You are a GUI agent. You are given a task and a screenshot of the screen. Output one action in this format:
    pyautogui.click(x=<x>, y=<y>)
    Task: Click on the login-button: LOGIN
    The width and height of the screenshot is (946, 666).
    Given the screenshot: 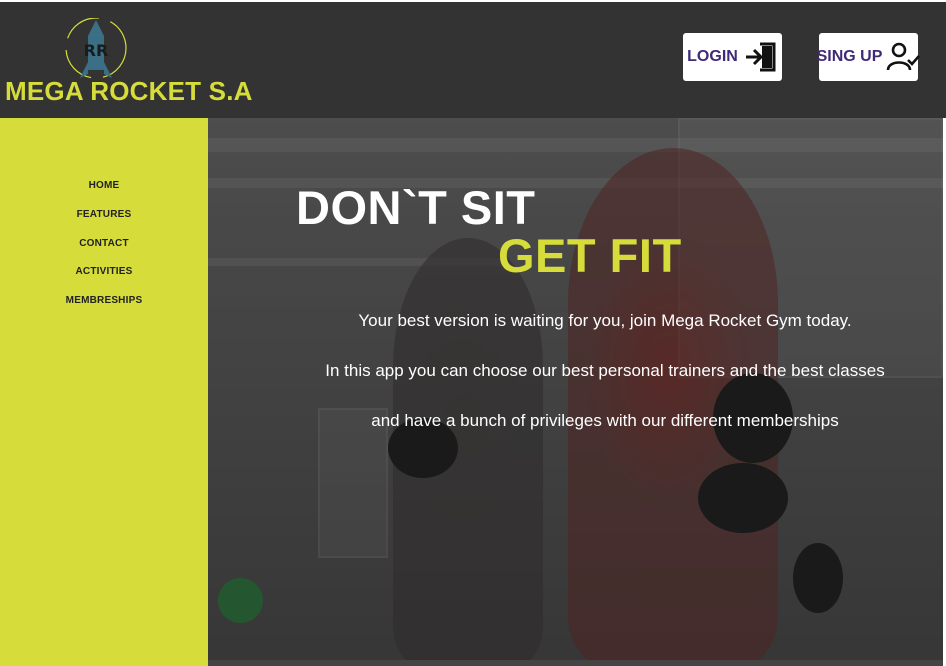 What is the action you would take?
    pyautogui.click(x=732, y=57)
    